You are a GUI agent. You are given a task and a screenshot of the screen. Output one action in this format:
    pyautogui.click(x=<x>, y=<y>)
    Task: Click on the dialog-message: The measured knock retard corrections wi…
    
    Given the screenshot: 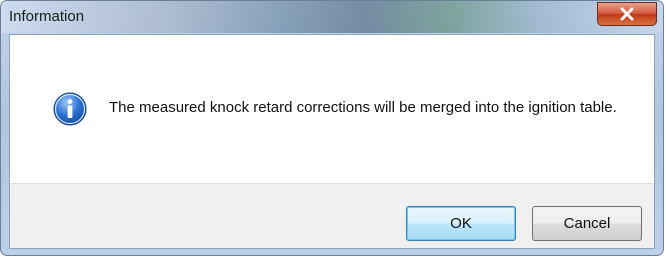 What is the action you would take?
    pyautogui.click(x=363, y=107)
    